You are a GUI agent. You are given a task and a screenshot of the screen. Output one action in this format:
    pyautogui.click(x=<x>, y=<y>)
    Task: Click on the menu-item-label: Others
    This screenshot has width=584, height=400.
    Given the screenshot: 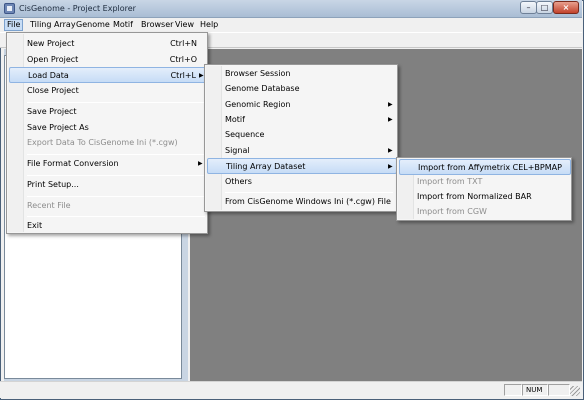 What is the action you would take?
    pyautogui.click(x=238, y=181)
    